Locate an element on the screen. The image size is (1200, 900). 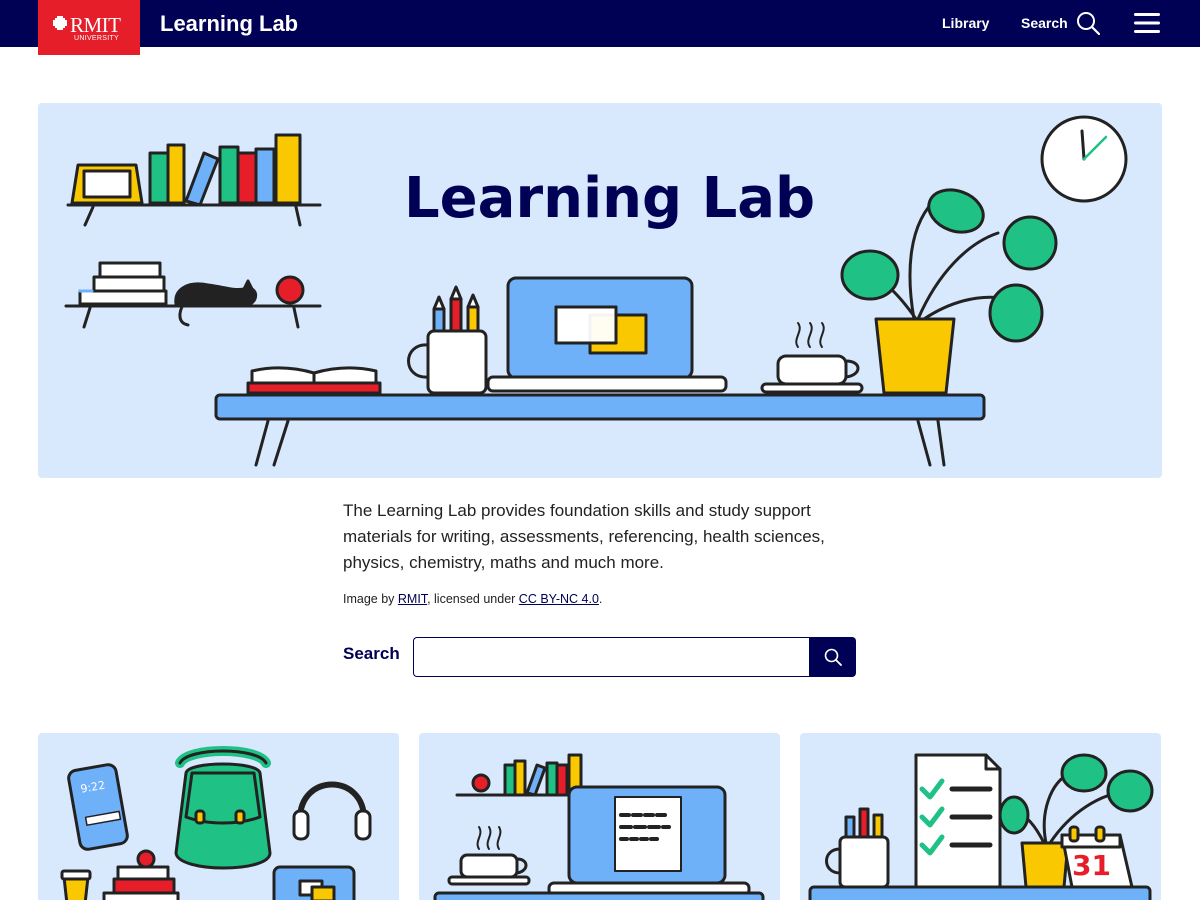
credit-prefix: Image by is located at coordinates (370, 599).